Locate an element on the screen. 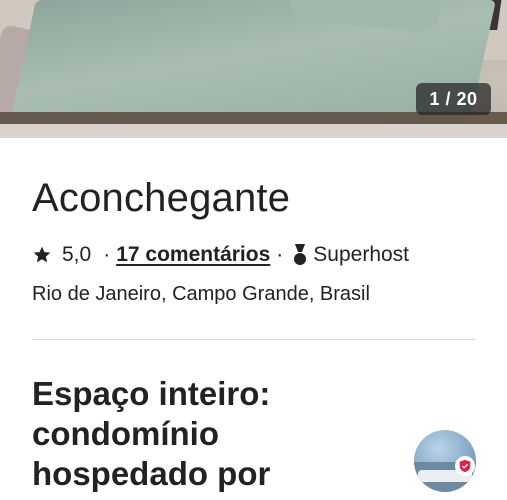  reviews-link: 17 comentários is located at coordinates (193, 255).